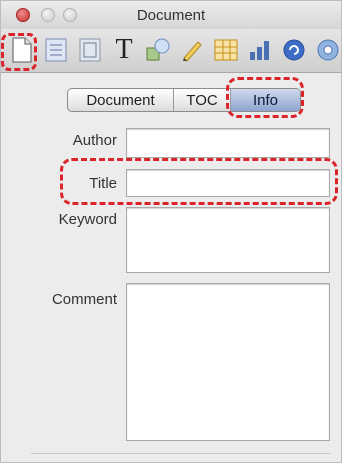  I want to click on inspector-toolbar: T, so click(171, 51).